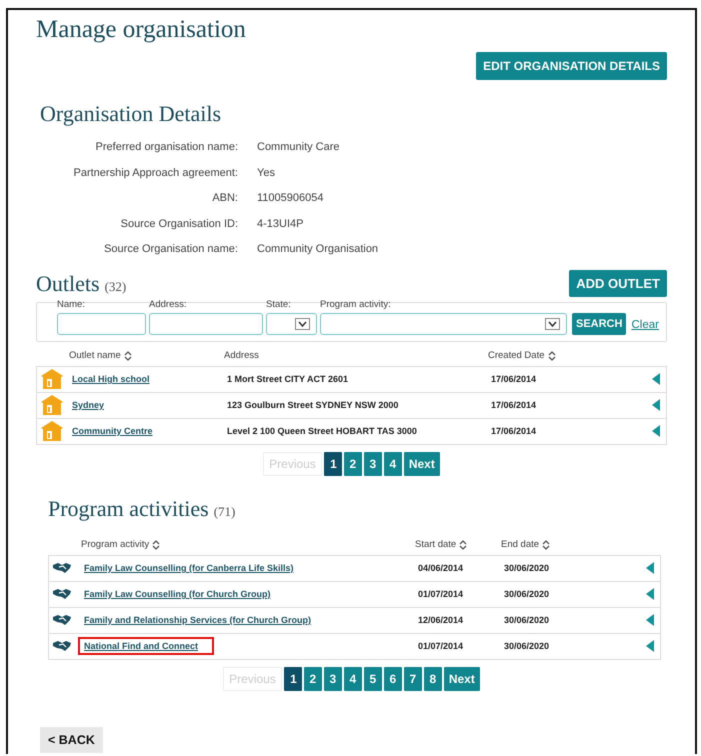  I want to click on outlet-link: Sydney, so click(93, 405).